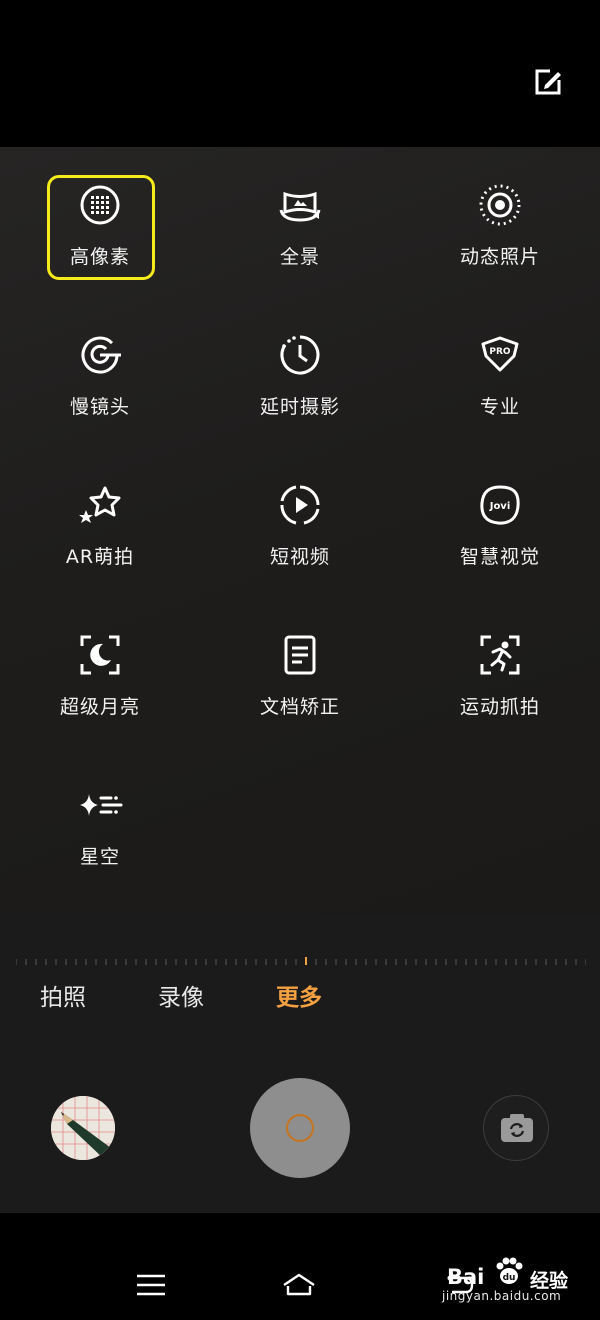  I want to click on mode-jovi: Jovi 智慧视觉, so click(500, 515).